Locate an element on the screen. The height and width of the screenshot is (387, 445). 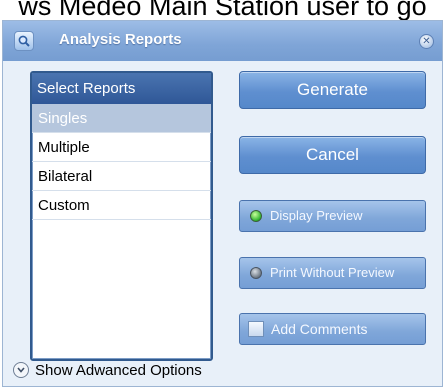
list-item-multiple: Multiple is located at coordinates (121, 147).